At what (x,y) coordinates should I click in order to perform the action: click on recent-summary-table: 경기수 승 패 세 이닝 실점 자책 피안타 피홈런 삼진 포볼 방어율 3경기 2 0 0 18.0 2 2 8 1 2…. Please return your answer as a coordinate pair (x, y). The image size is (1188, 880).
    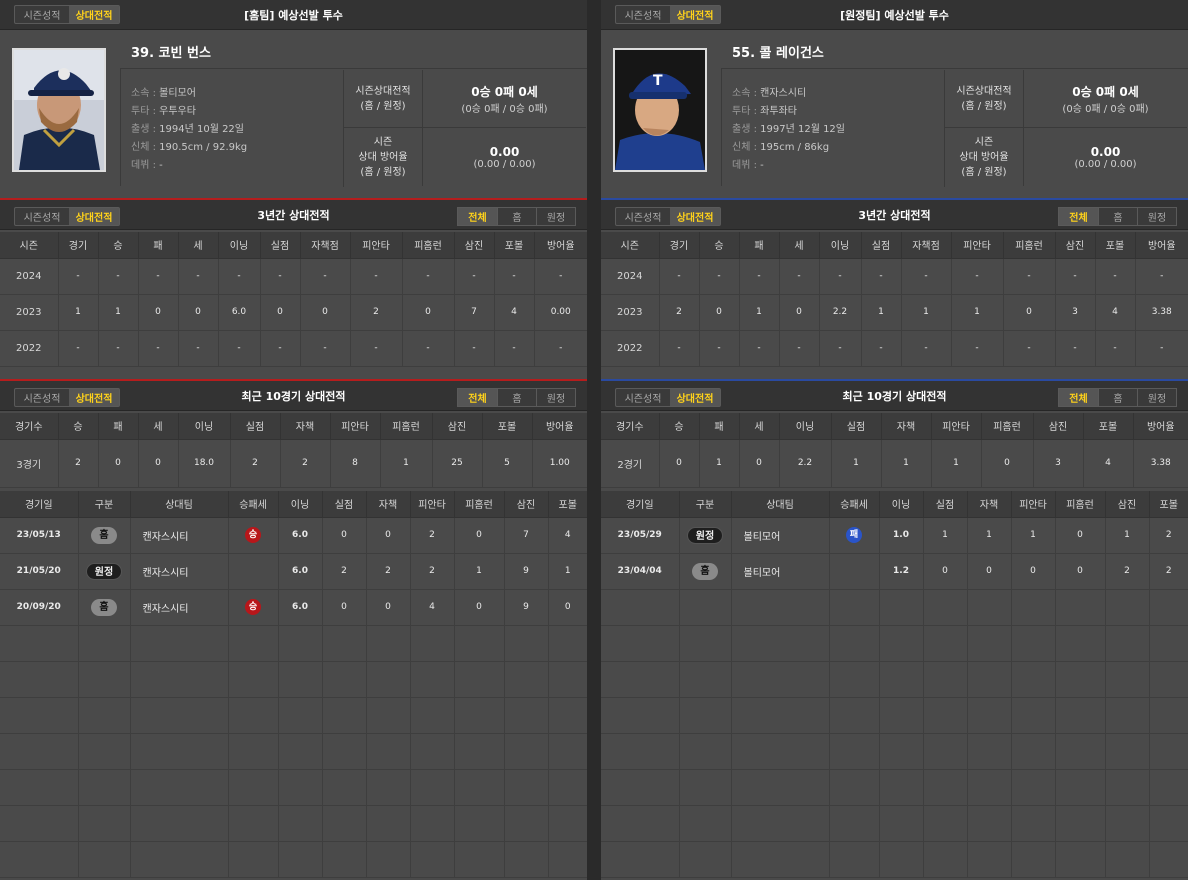
    Looking at the image, I should click on (293, 450).